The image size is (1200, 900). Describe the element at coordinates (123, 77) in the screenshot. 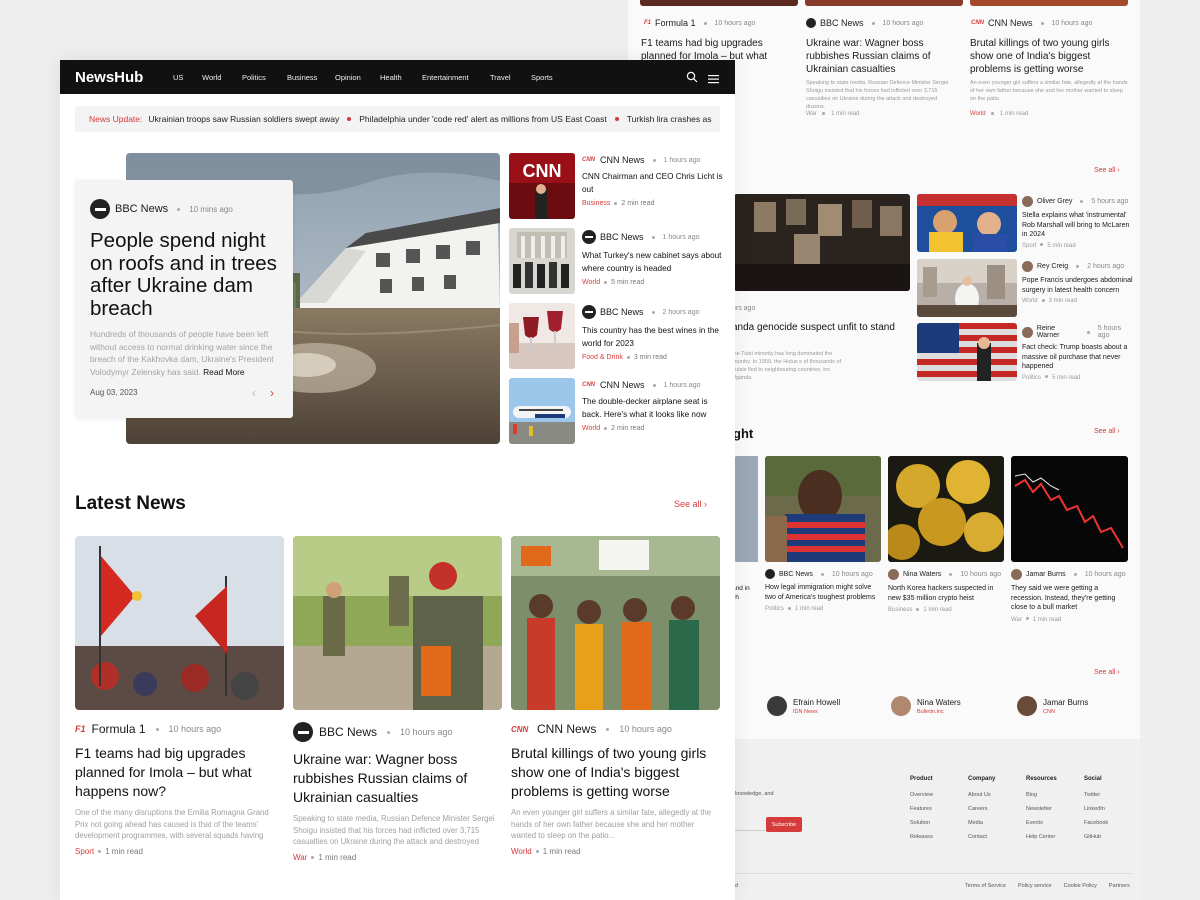

I see `brand-logo: NewsHub` at that location.